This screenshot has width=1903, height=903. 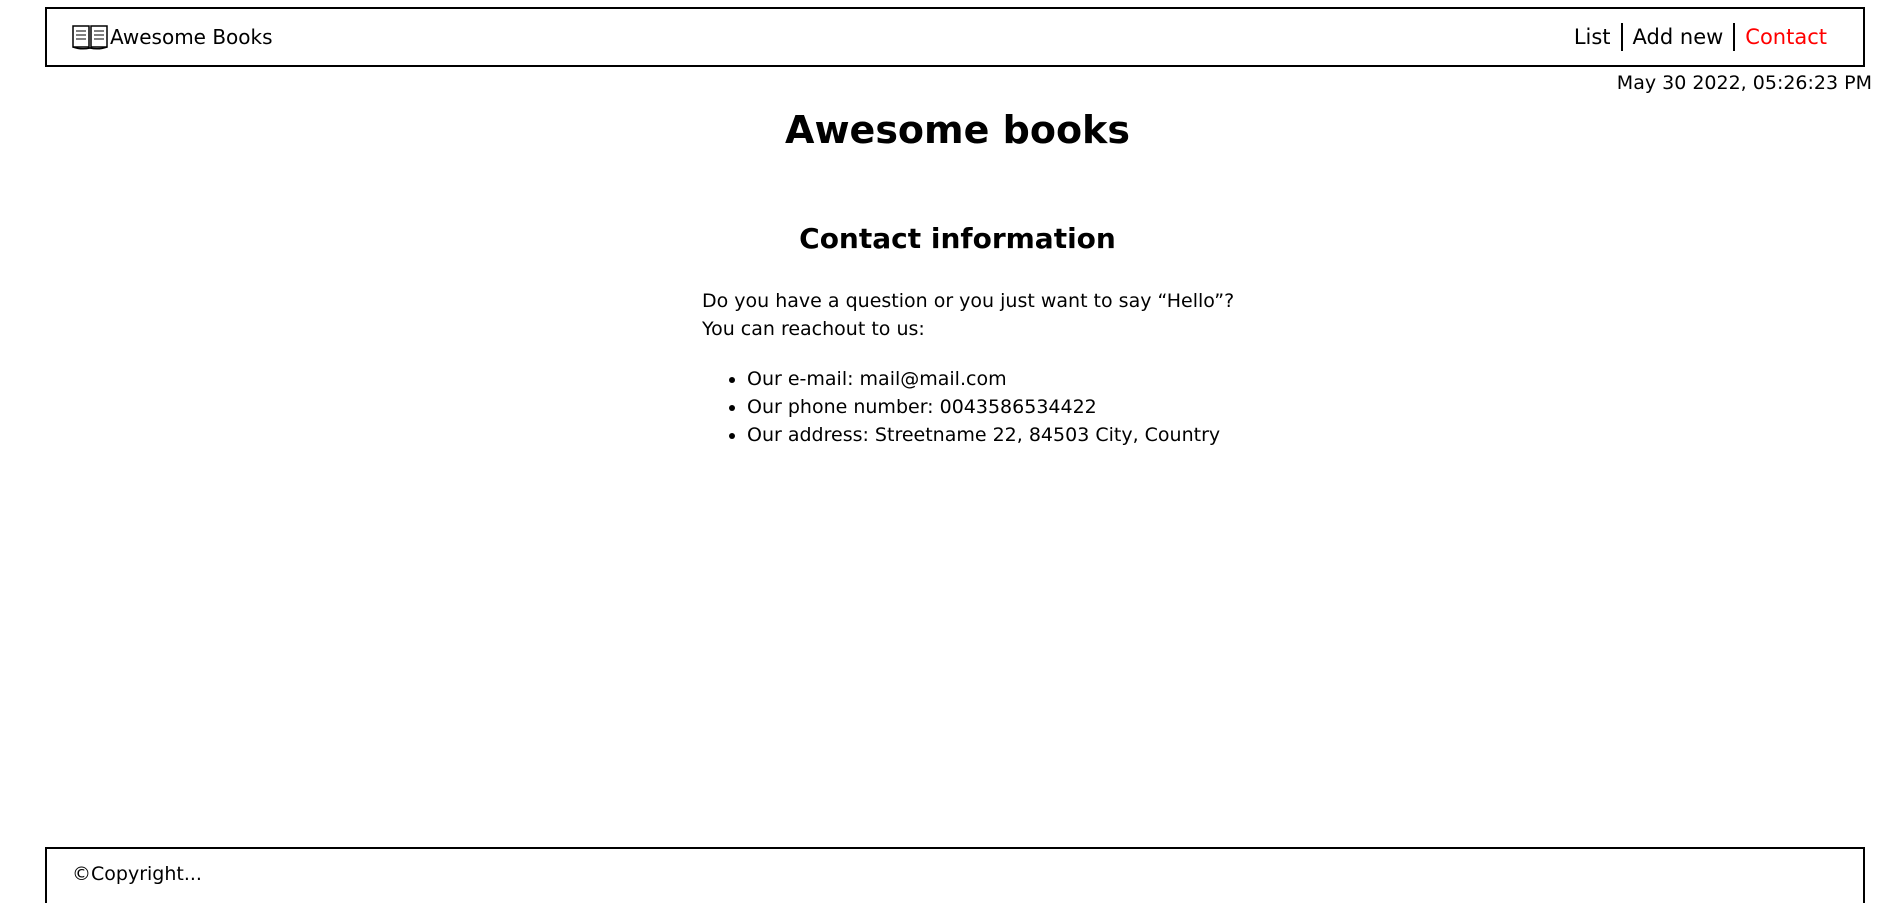 What do you see at coordinates (957, 238) in the screenshot?
I see `section-title: Contact information` at bounding box center [957, 238].